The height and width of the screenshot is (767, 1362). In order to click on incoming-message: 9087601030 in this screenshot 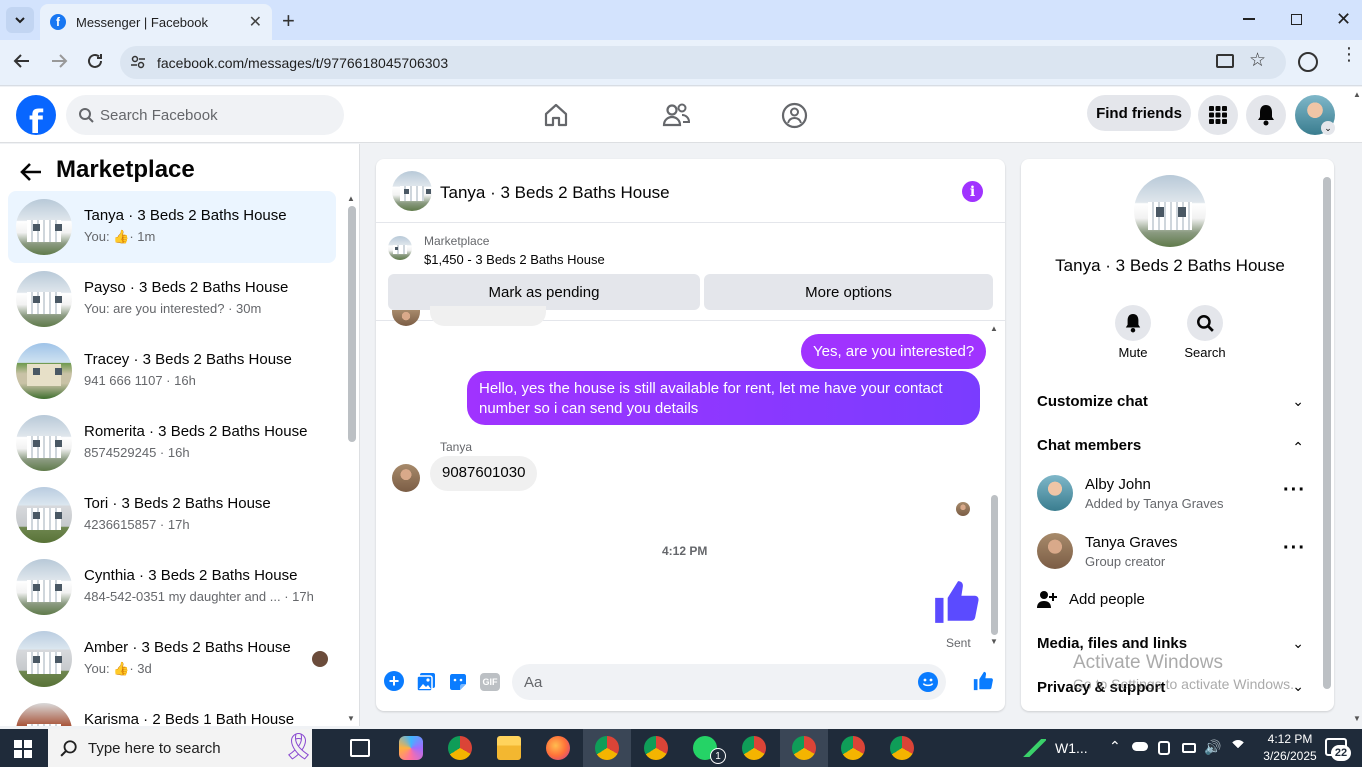, I will do `click(484, 473)`.